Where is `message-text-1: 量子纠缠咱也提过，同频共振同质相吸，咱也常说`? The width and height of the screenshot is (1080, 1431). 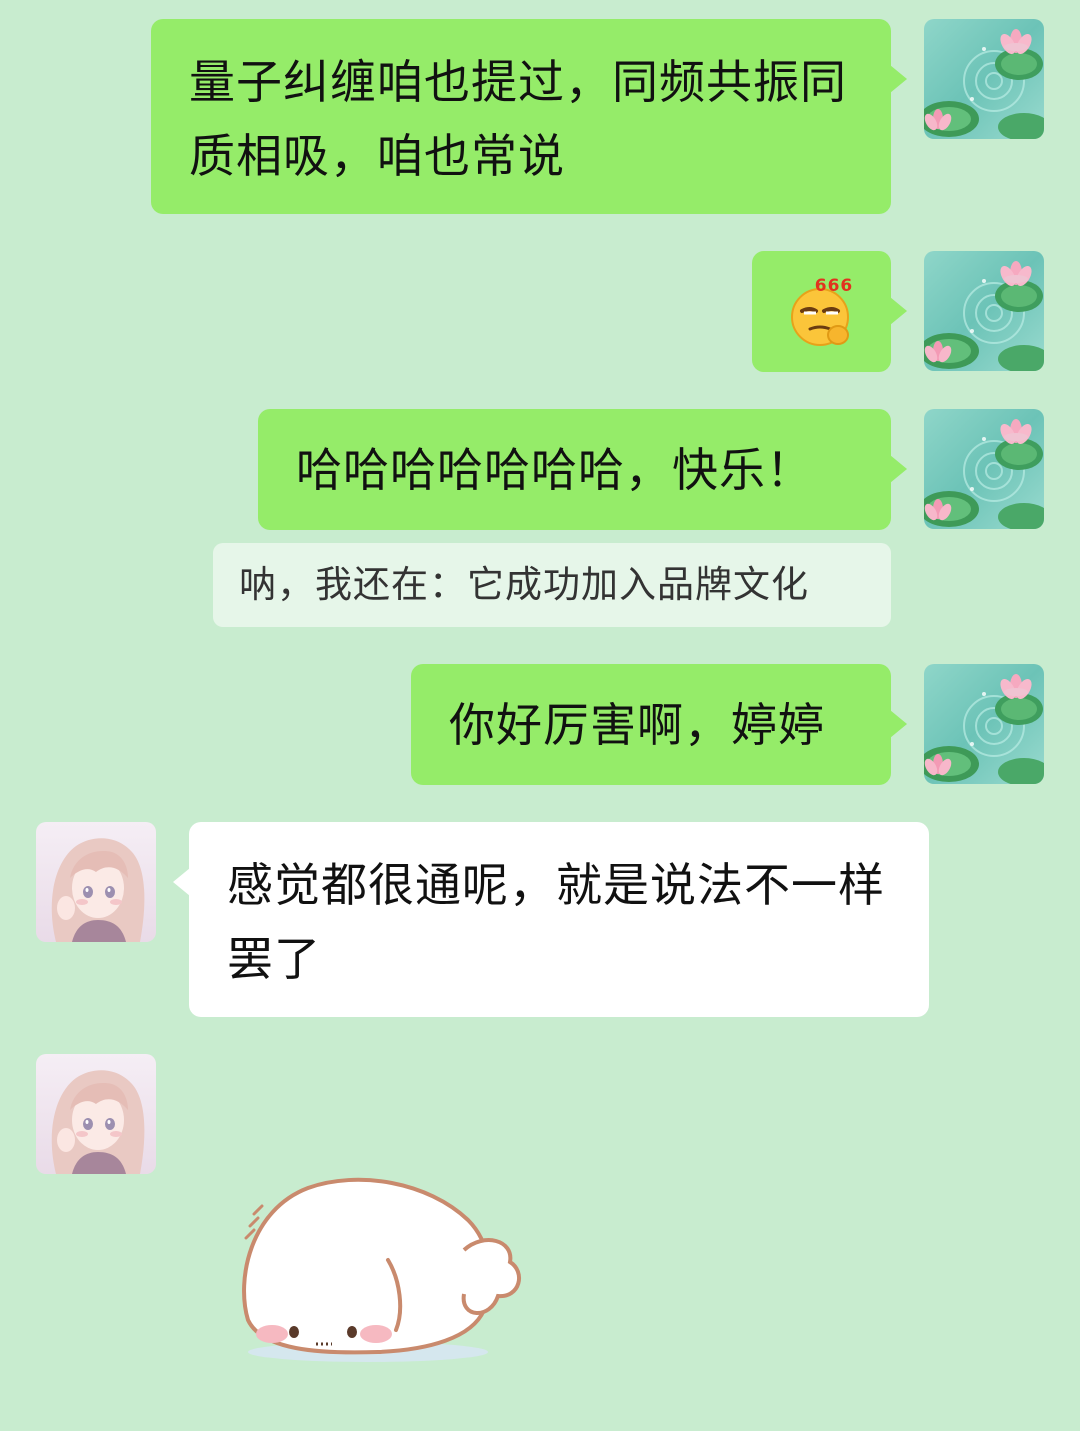
message-text-1: 量子纠缠咱也提过，同频共振同质相吸，咱也常说 is located at coordinates (518, 119).